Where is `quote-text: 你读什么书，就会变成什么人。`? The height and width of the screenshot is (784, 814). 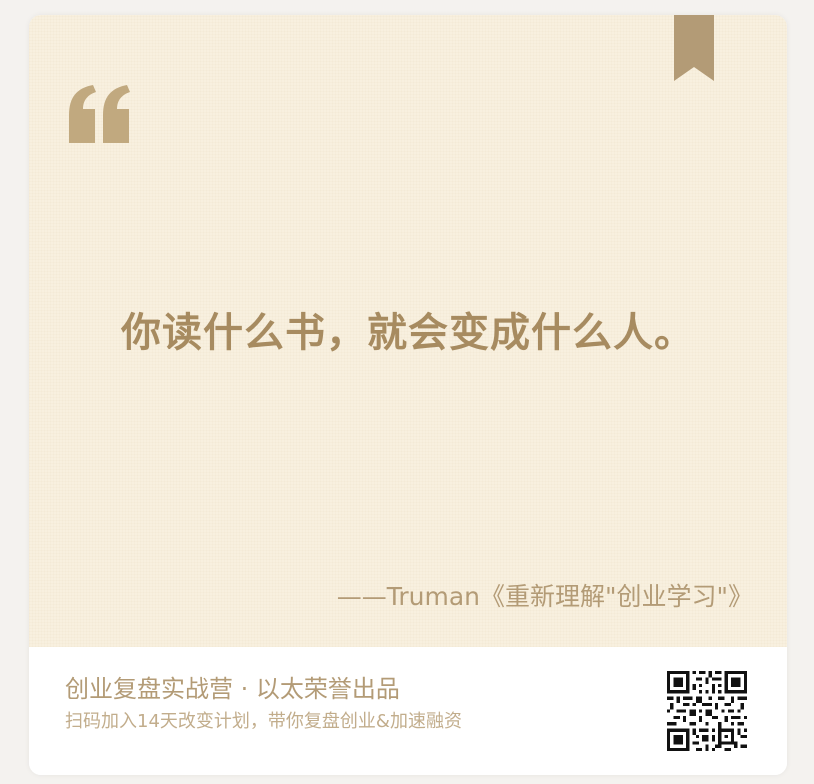
quote-text: 你读什么书，就会变成什么人。 is located at coordinates (408, 333).